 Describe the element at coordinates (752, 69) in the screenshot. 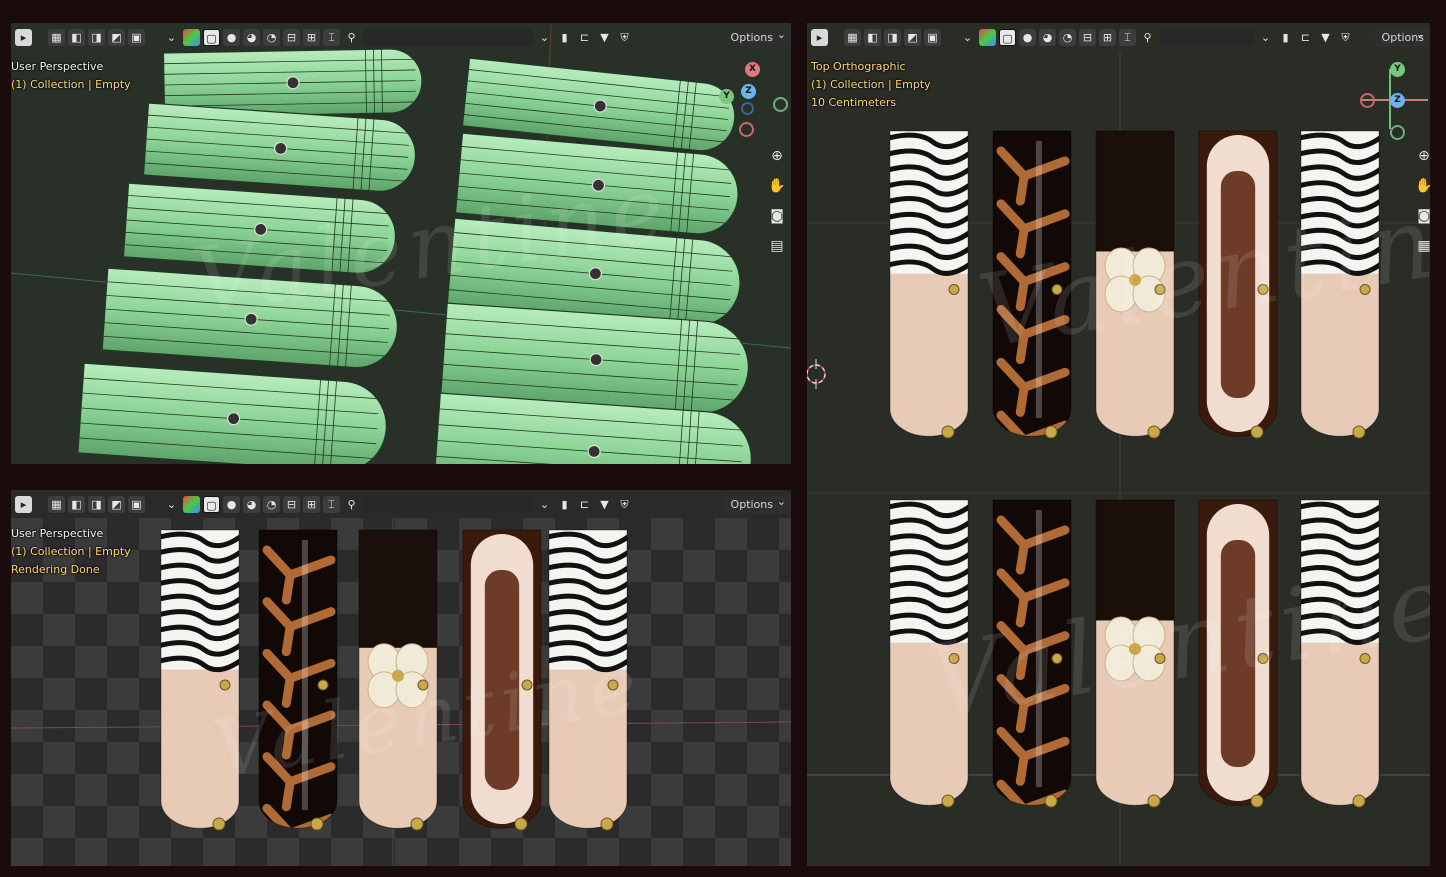

I see `axis-x-handle: X` at that location.